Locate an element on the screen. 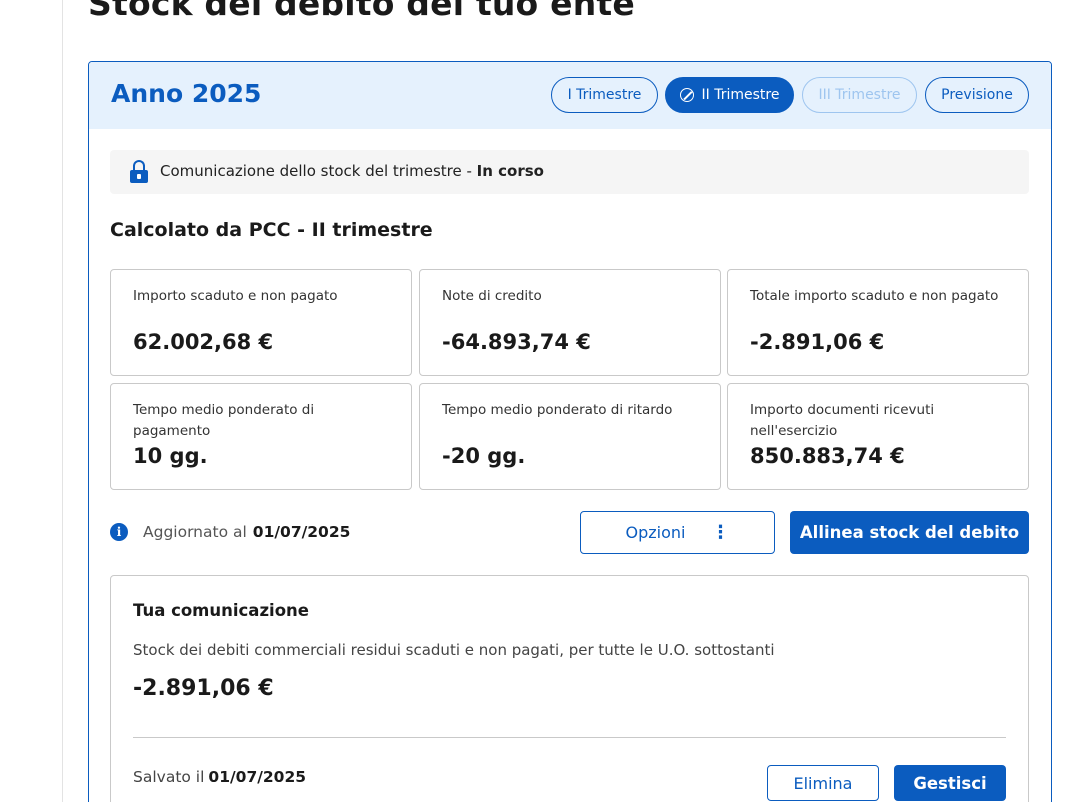 The image size is (1077, 802). year-title: Anno 2025 is located at coordinates (186, 93).